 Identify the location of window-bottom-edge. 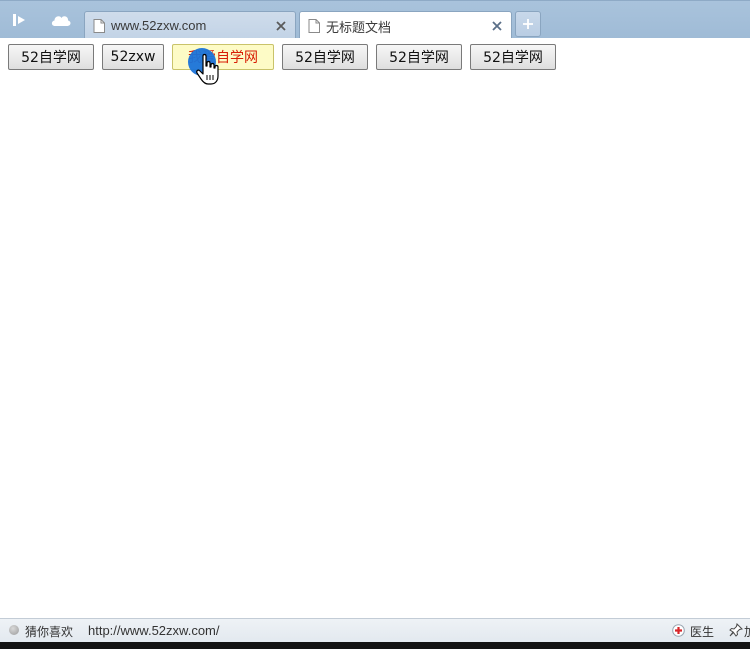
(375, 645).